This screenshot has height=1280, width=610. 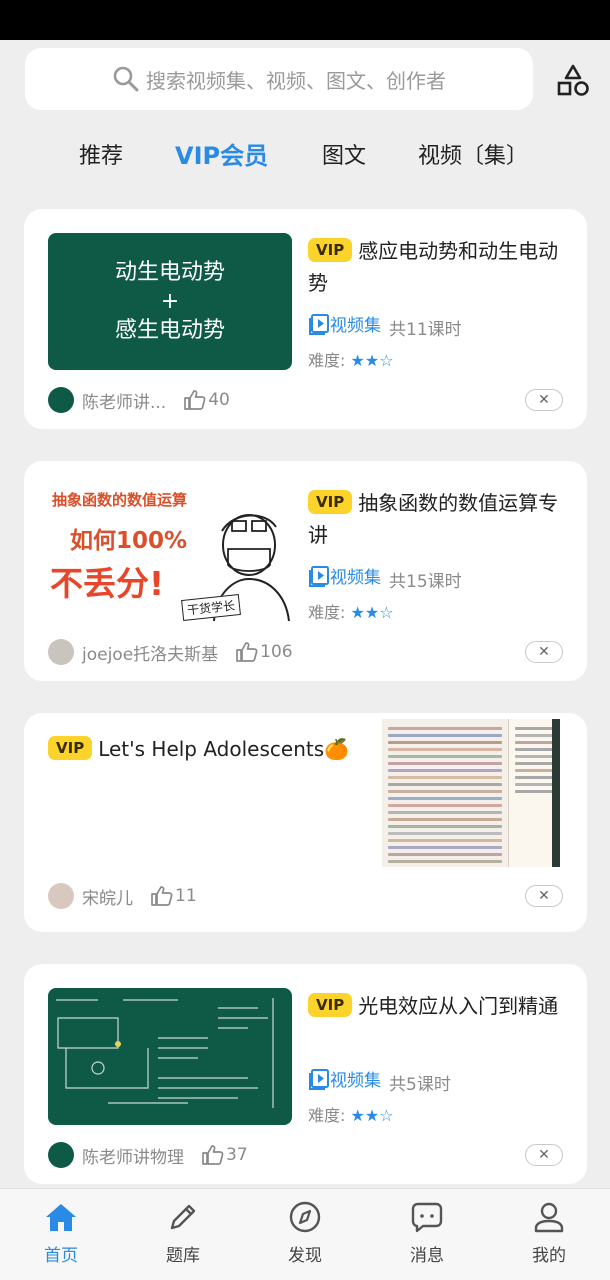 What do you see at coordinates (425, 581) in the screenshot?
I see `lesson-count: 共15课时` at bounding box center [425, 581].